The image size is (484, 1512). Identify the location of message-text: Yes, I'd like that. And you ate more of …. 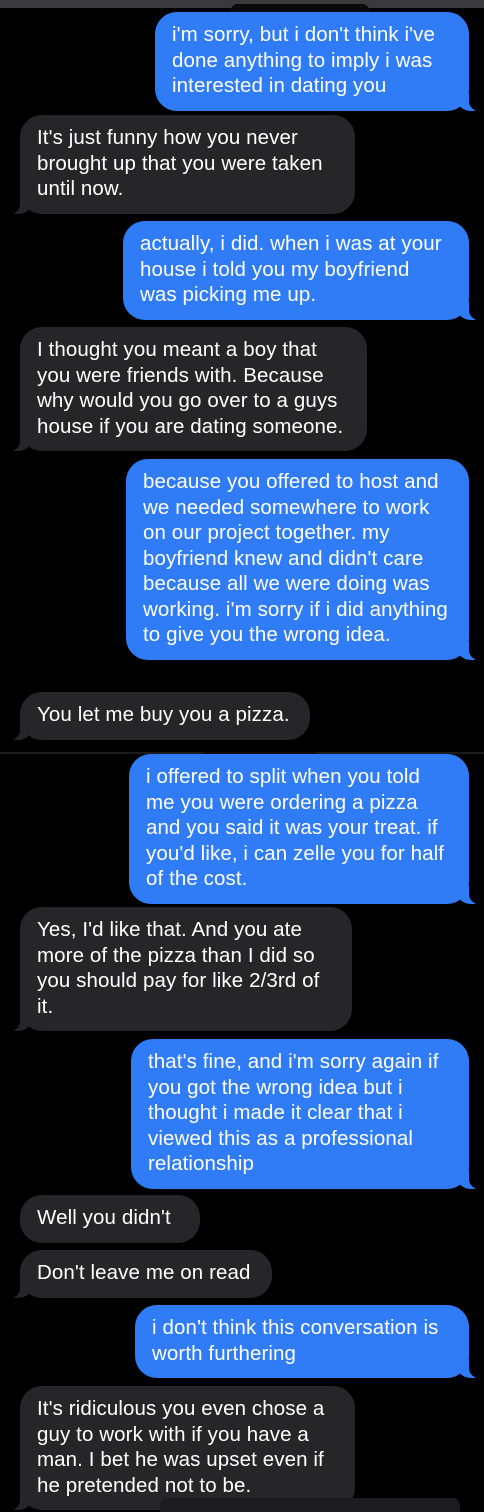
(178, 968).